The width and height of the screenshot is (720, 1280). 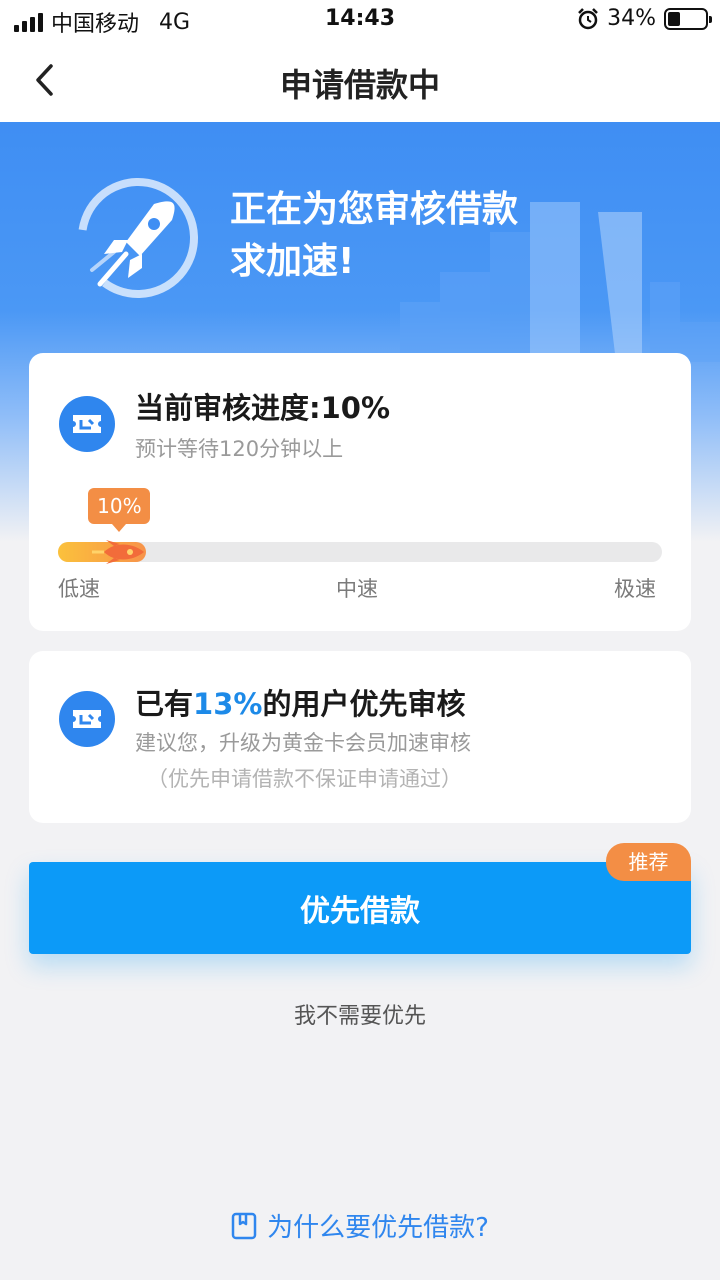 I want to click on priority-percent: 13%, so click(x=228, y=704).